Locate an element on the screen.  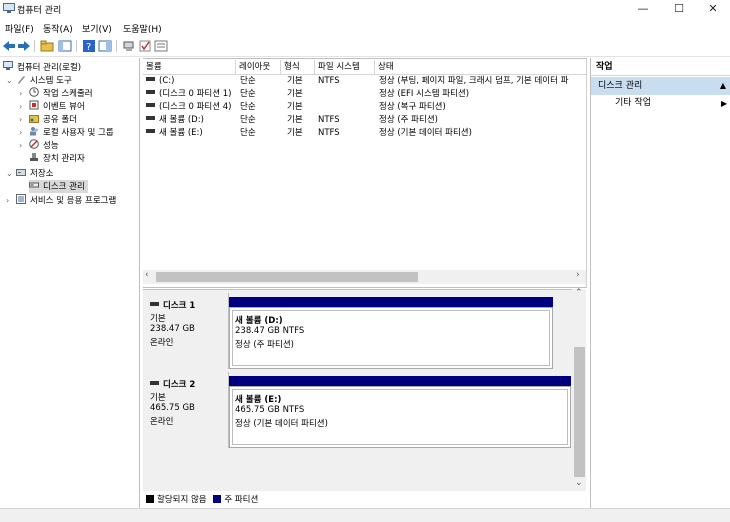
table-row: (디스크 0 파티션 4) 단순 기본 정상 (복구 파티션) is located at coordinates (364, 107).